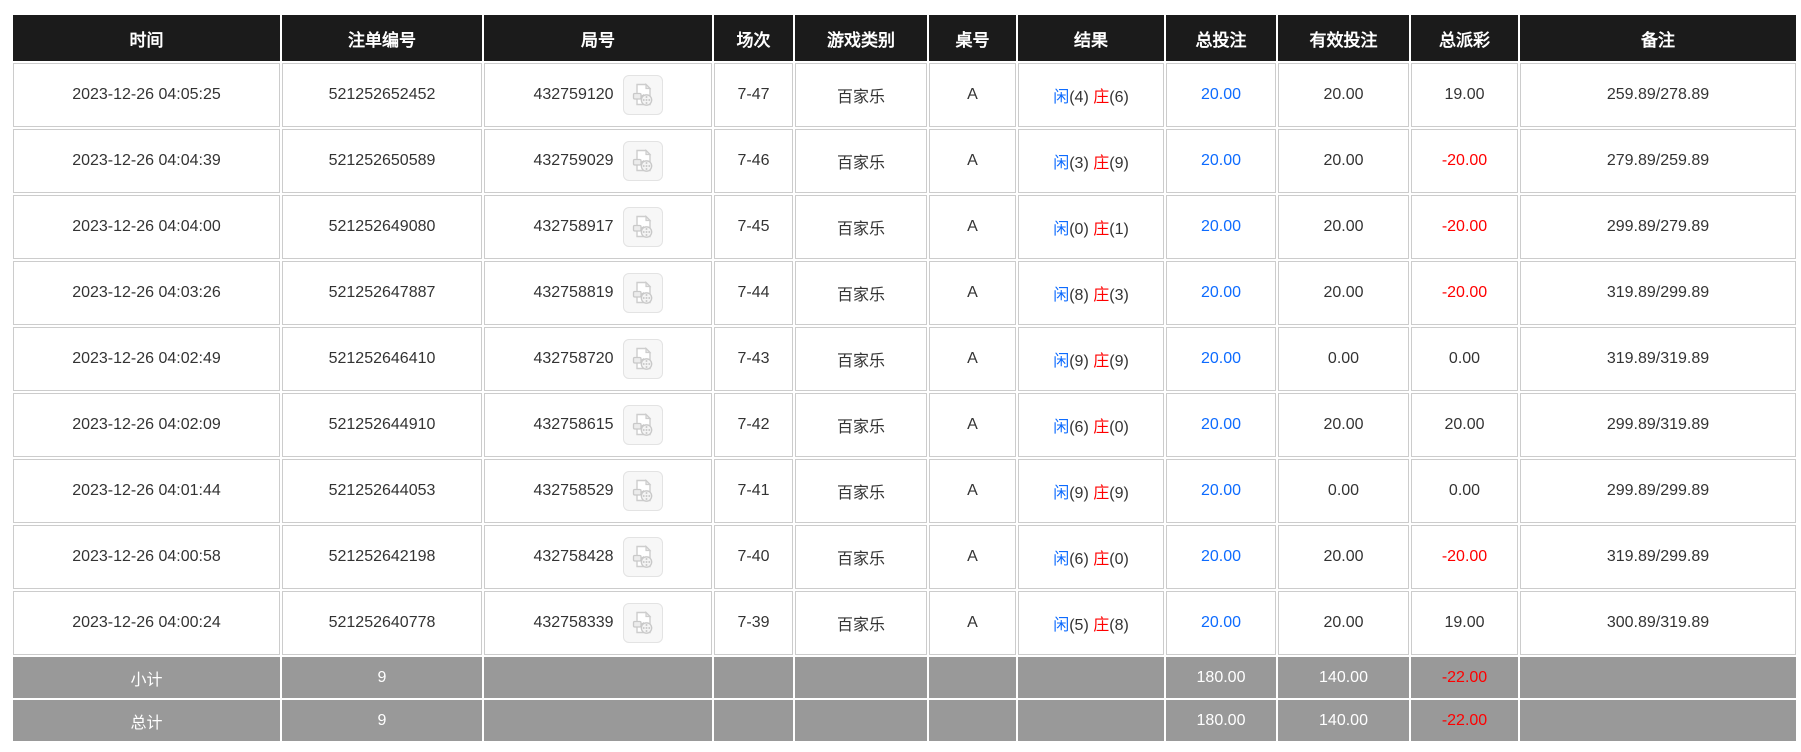  Describe the element at coordinates (1658, 425) in the screenshot. I see `cell-remark: 299.89/319.89` at that location.